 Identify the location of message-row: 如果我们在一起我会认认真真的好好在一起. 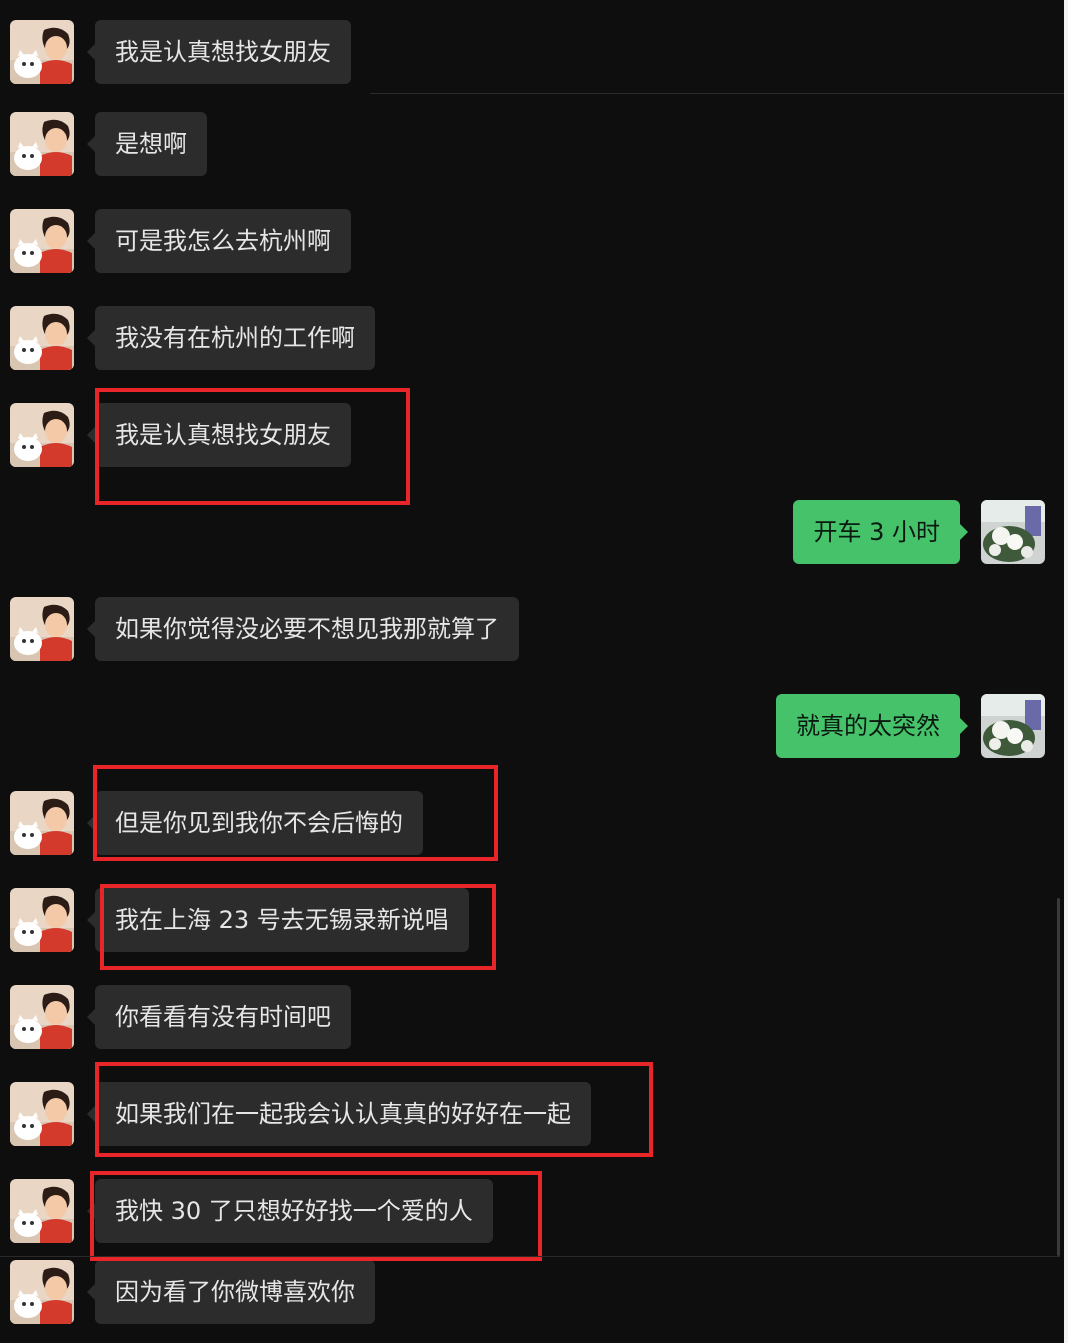
(534, 1115).